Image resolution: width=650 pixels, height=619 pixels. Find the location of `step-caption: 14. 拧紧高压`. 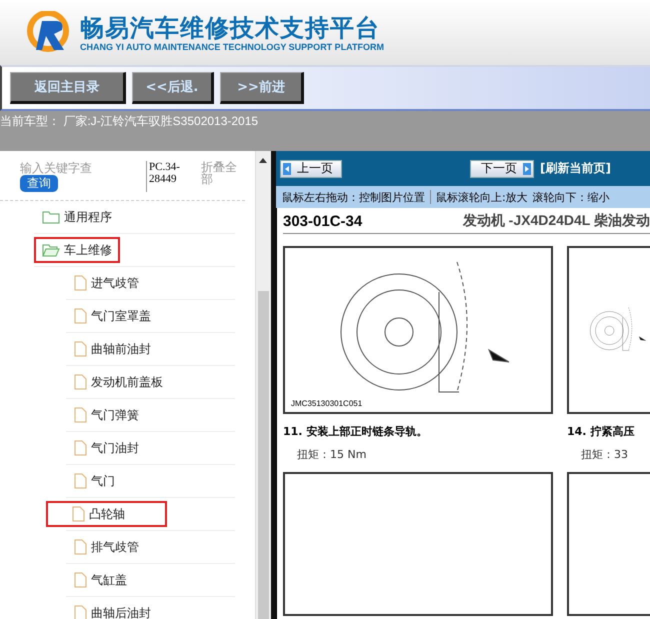

step-caption: 14. 拧紧高压 is located at coordinates (601, 431).